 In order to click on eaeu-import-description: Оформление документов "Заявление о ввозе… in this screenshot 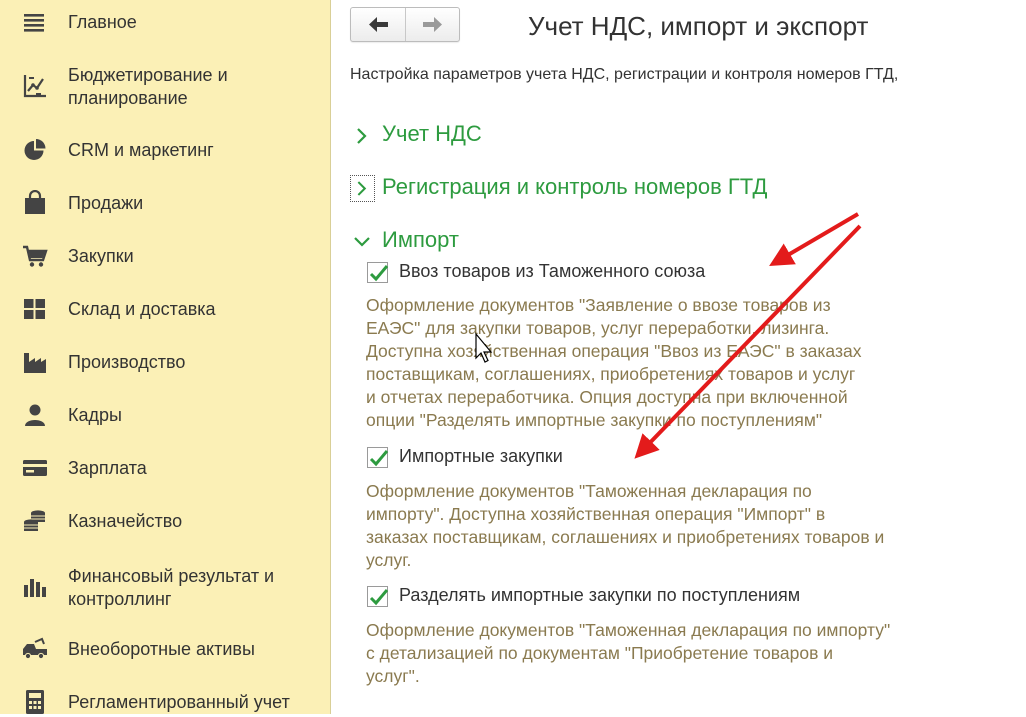, I will do `click(614, 362)`.